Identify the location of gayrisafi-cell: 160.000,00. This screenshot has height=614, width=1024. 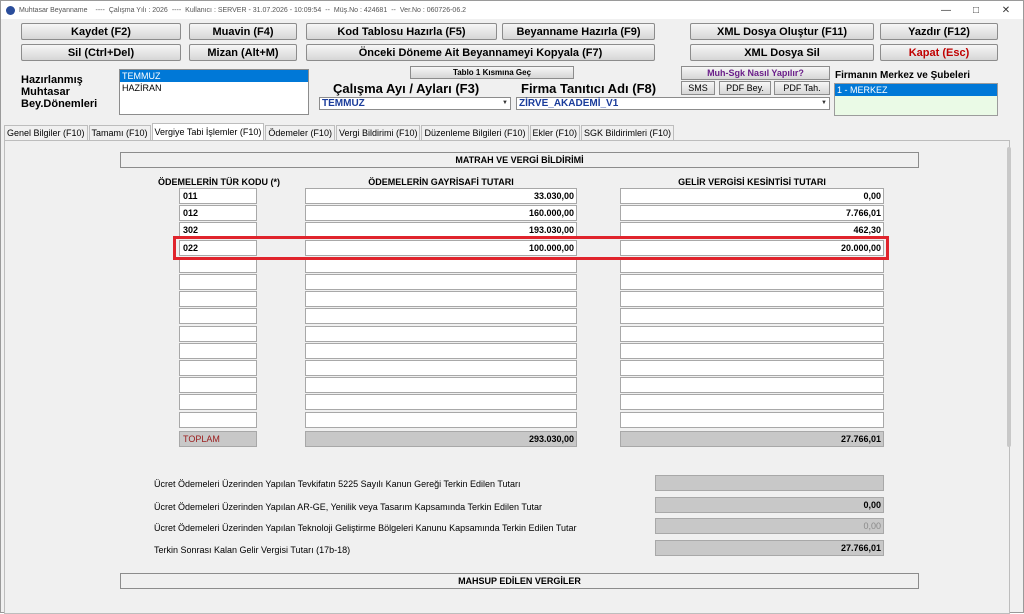
(441, 213).